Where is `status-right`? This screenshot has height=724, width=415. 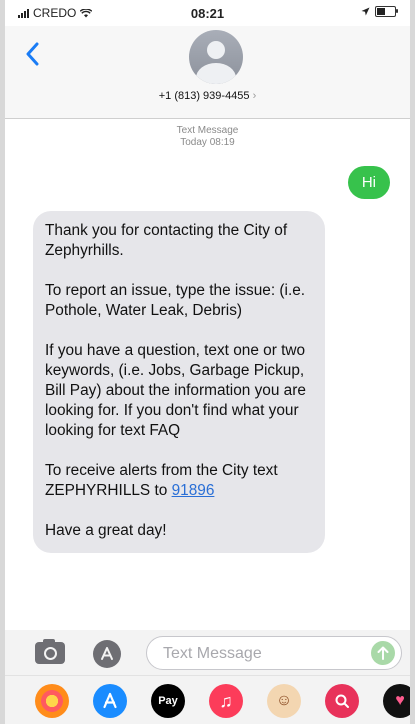
status-right is located at coordinates (379, 11).